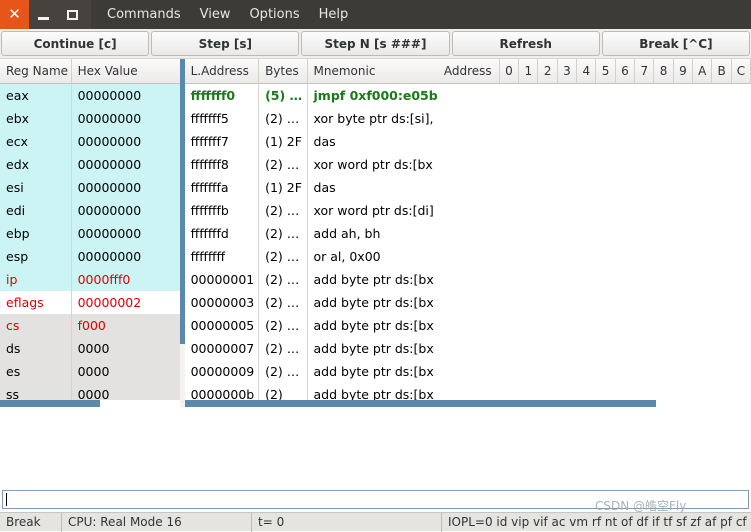 Image resolution: width=751 pixels, height=532 pixels. What do you see at coordinates (36, 325) in the screenshot?
I see `register-name: cs` at bounding box center [36, 325].